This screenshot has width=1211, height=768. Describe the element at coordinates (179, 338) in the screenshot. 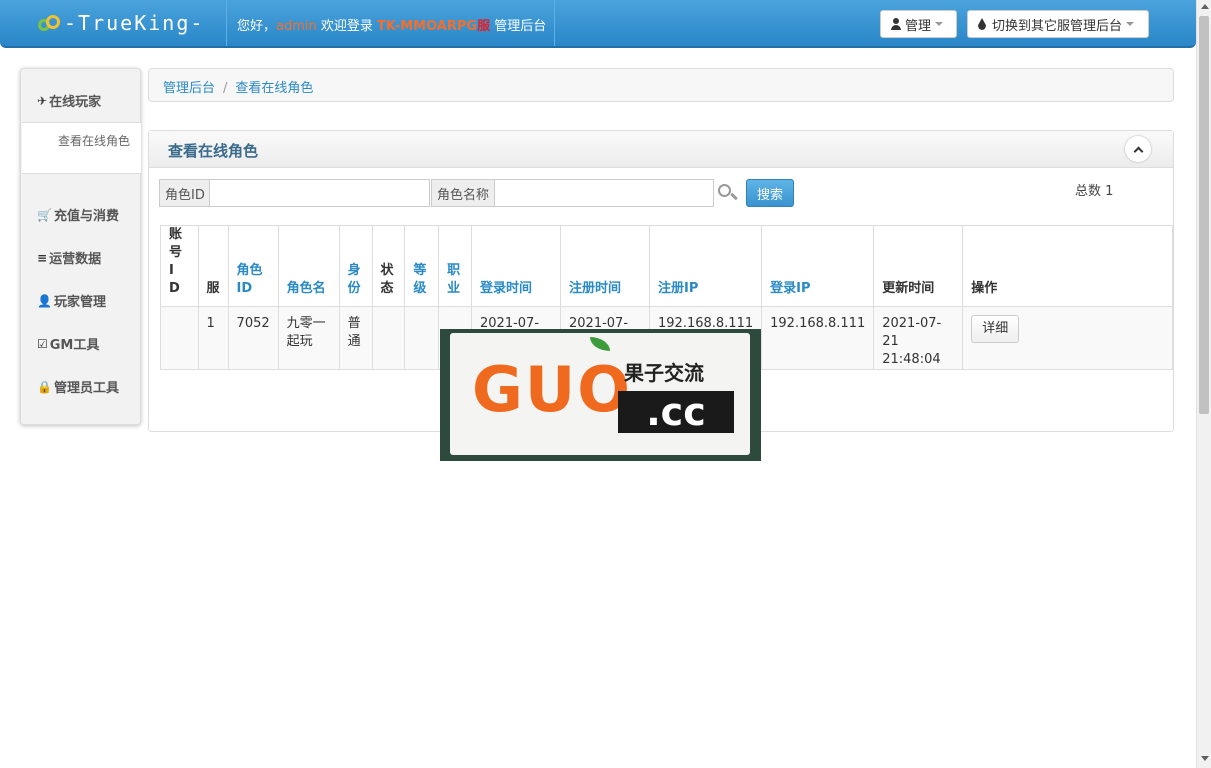

I see `cell-account-id` at that location.